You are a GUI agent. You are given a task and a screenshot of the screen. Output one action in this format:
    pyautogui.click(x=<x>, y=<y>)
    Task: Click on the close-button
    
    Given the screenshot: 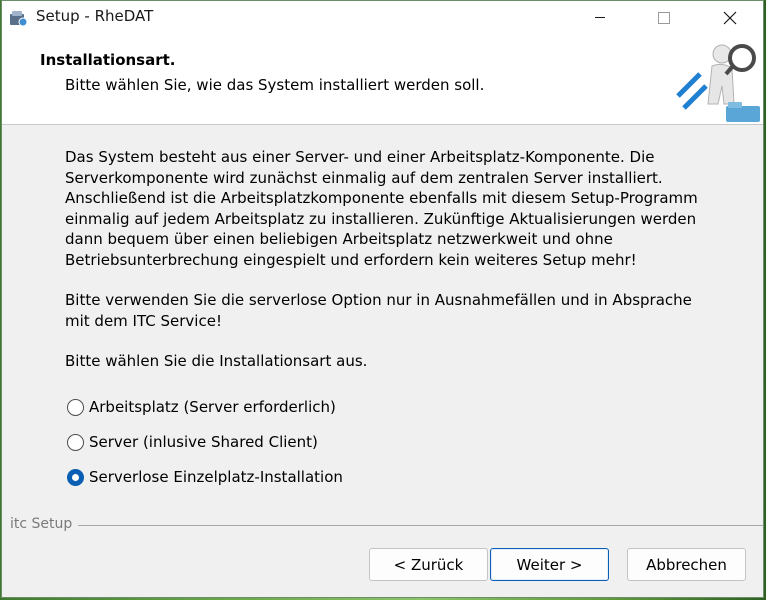 What is the action you would take?
    pyautogui.click(x=730, y=17)
    